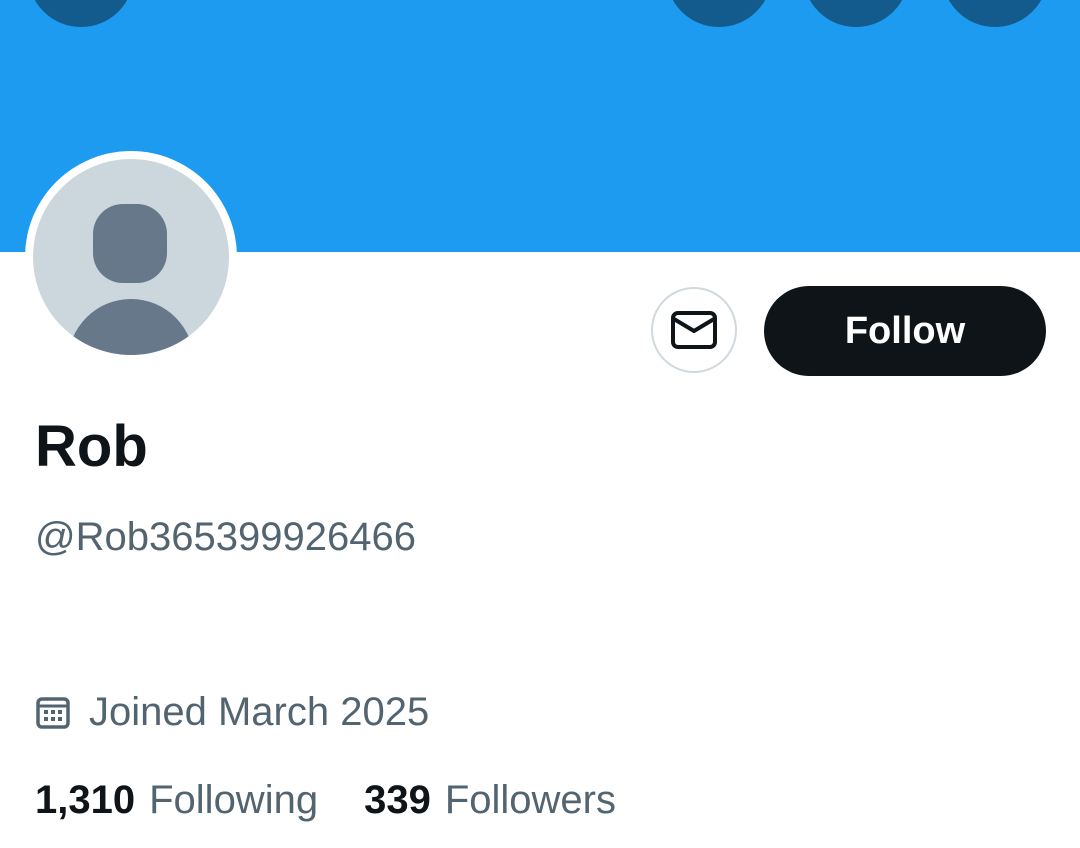 Image resolution: width=1080 pixels, height=848 pixels. Describe the element at coordinates (530, 800) in the screenshot. I see `followers-label: Followers` at that location.